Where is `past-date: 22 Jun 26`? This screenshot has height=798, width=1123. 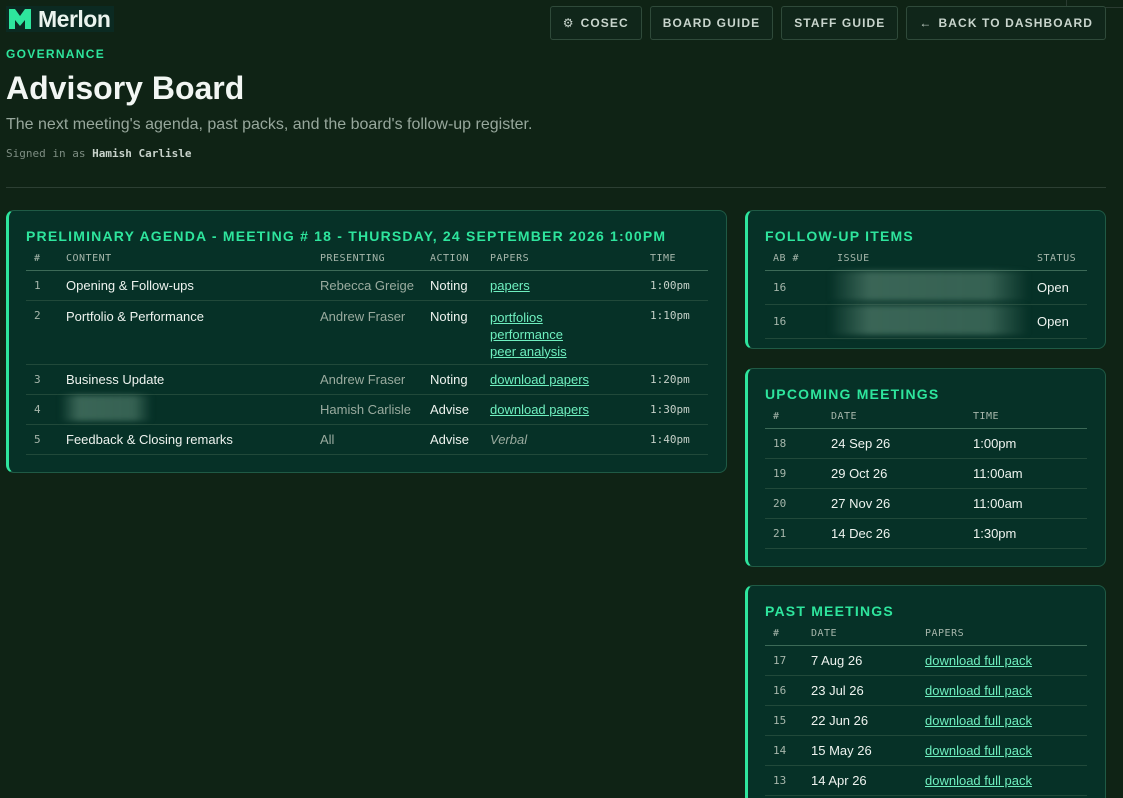 past-date: 22 Jun 26 is located at coordinates (860, 720).